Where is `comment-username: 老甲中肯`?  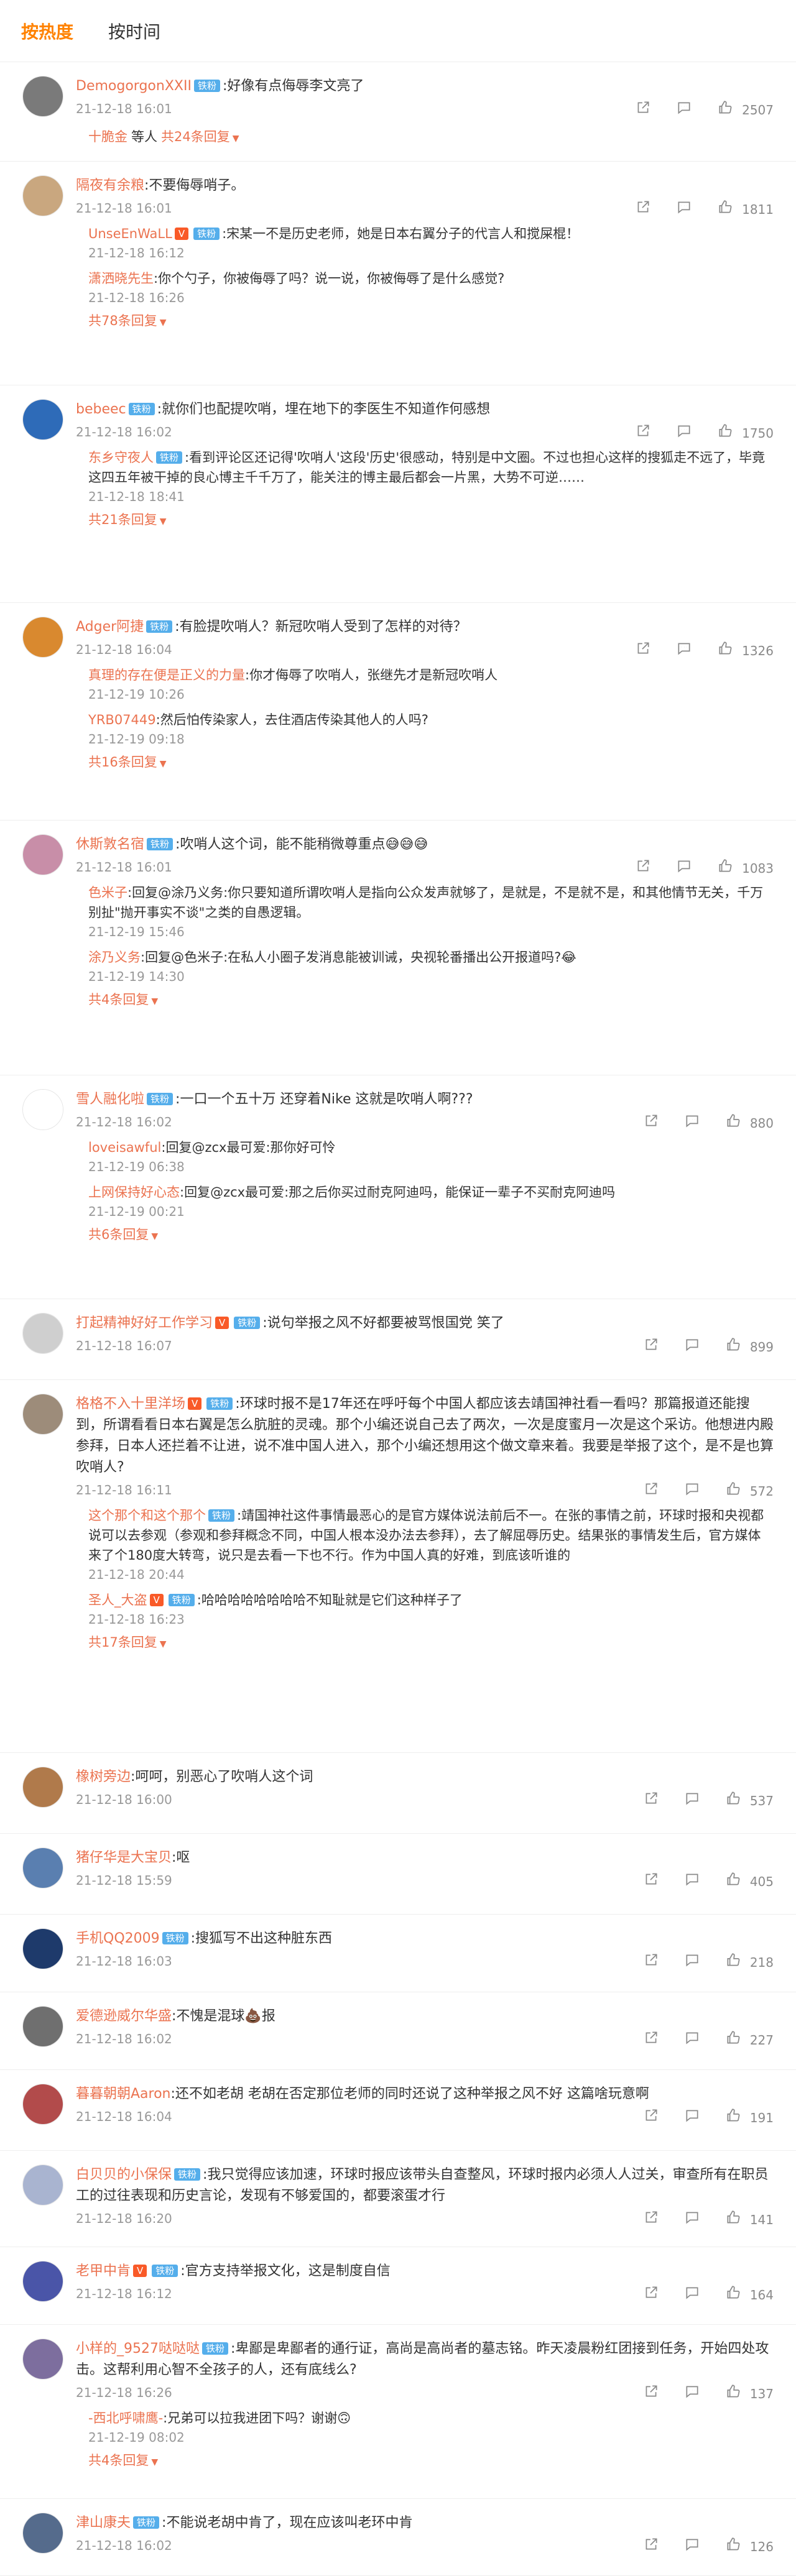
comment-username: 老甲中肯 is located at coordinates (103, 2271).